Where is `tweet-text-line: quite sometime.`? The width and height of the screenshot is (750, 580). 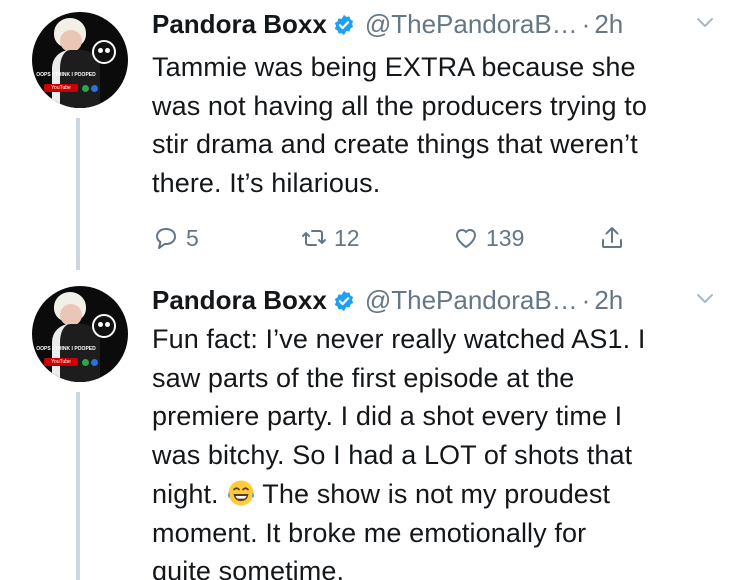 tweet-text-line: quite sometime. is located at coordinates (248, 568).